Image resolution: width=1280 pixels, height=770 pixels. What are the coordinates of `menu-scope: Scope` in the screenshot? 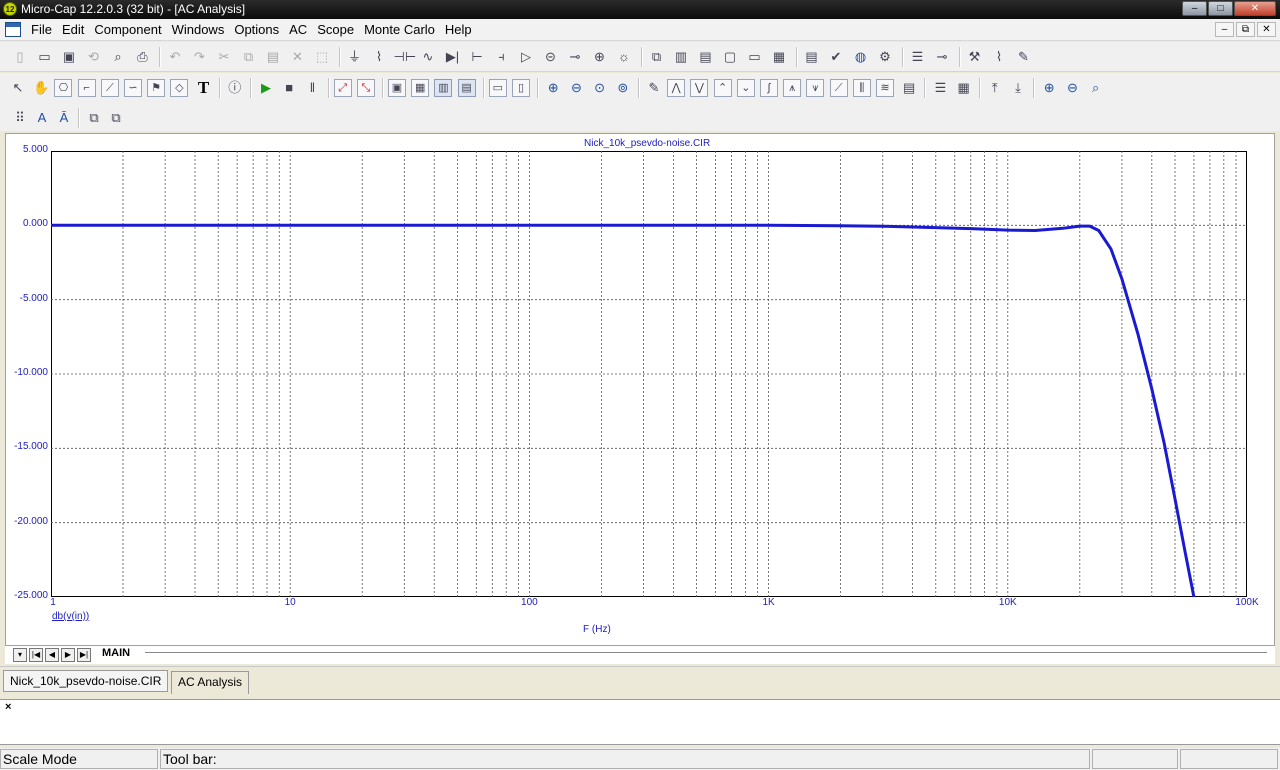 It's located at (335, 30).